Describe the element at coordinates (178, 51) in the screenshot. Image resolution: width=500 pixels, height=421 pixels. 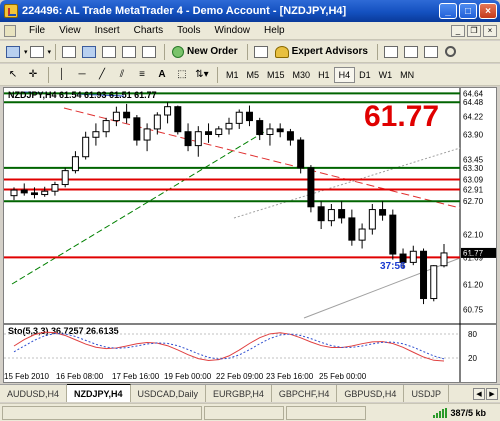
I see `new-order-icon` at that location.